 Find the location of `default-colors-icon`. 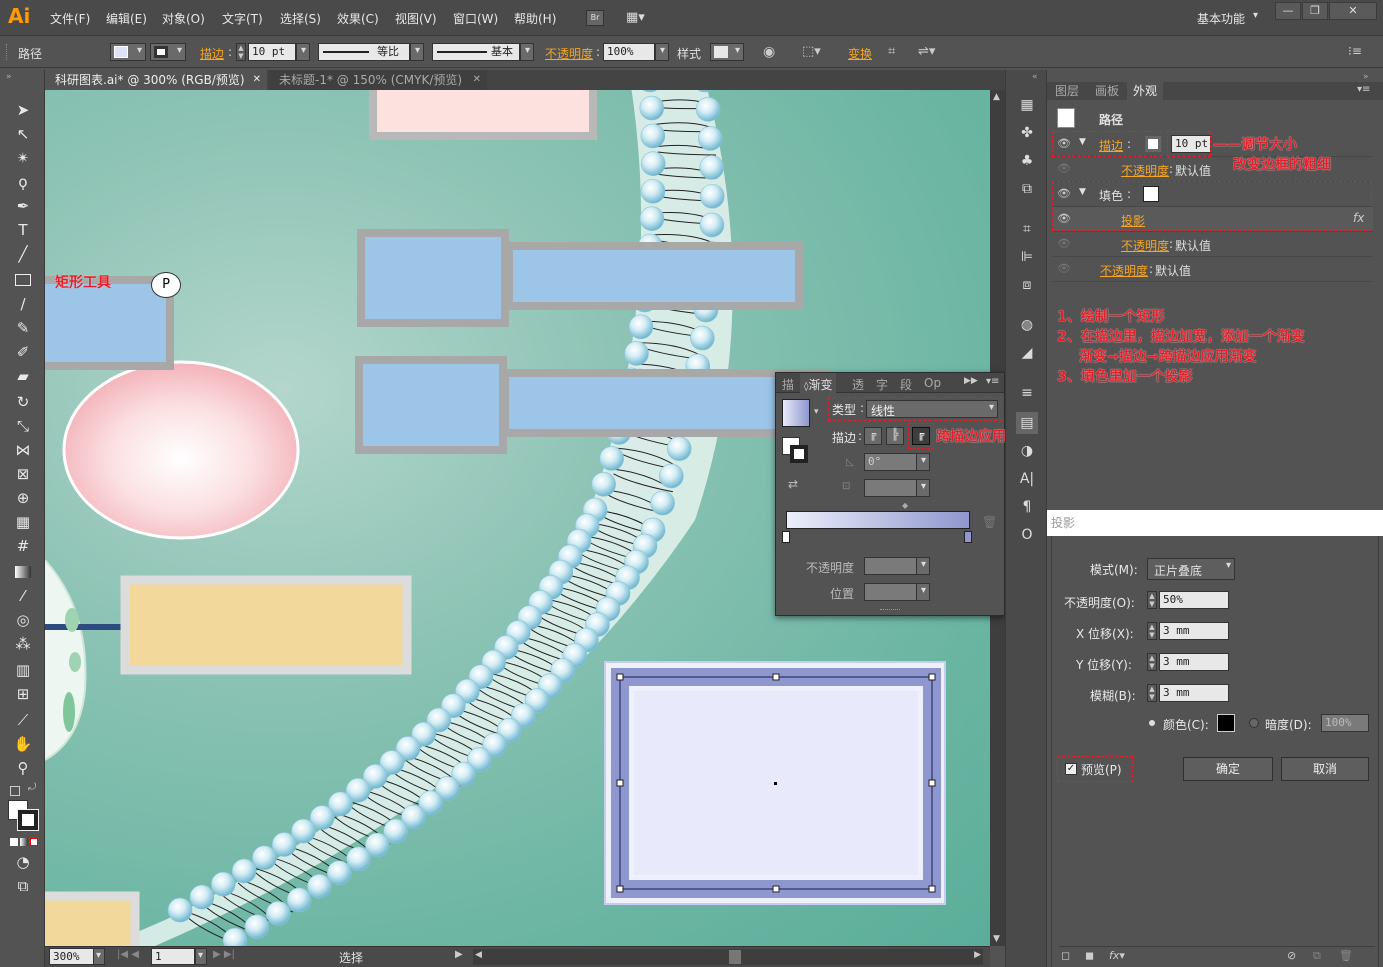

default-colors-icon is located at coordinates (15, 791).